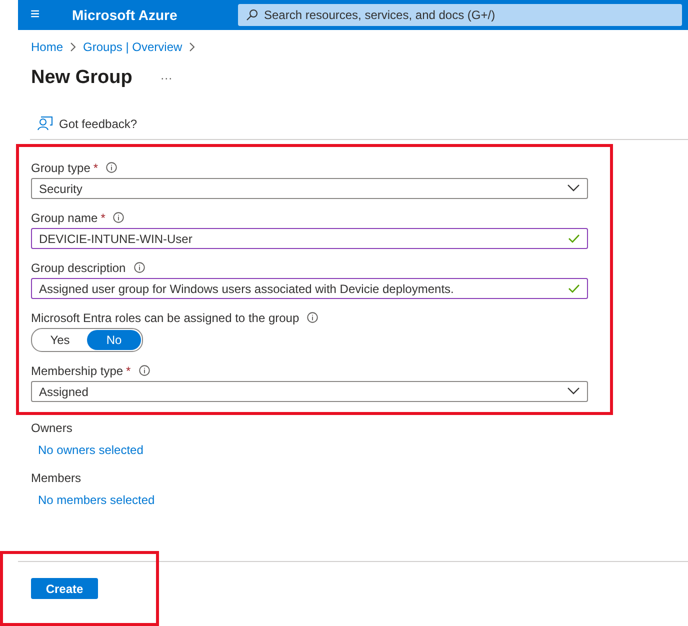 Image resolution: width=688 pixels, height=626 pixels. Describe the element at coordinates (56, 478) in the screenshot. I see `field-label: Members` at that location.